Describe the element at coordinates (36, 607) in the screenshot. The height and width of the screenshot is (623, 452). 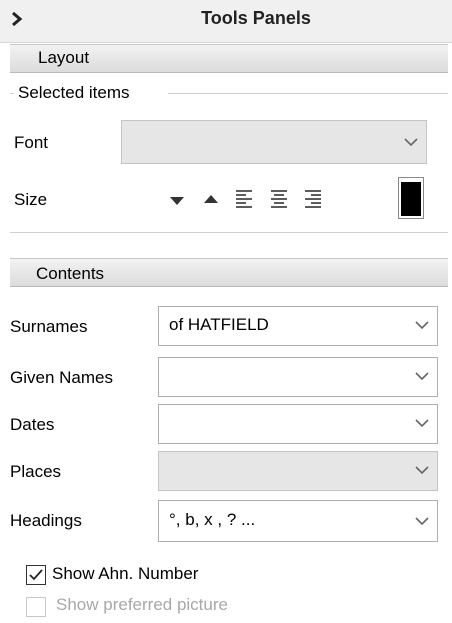
I see `show-picture-checkbox` at that location.